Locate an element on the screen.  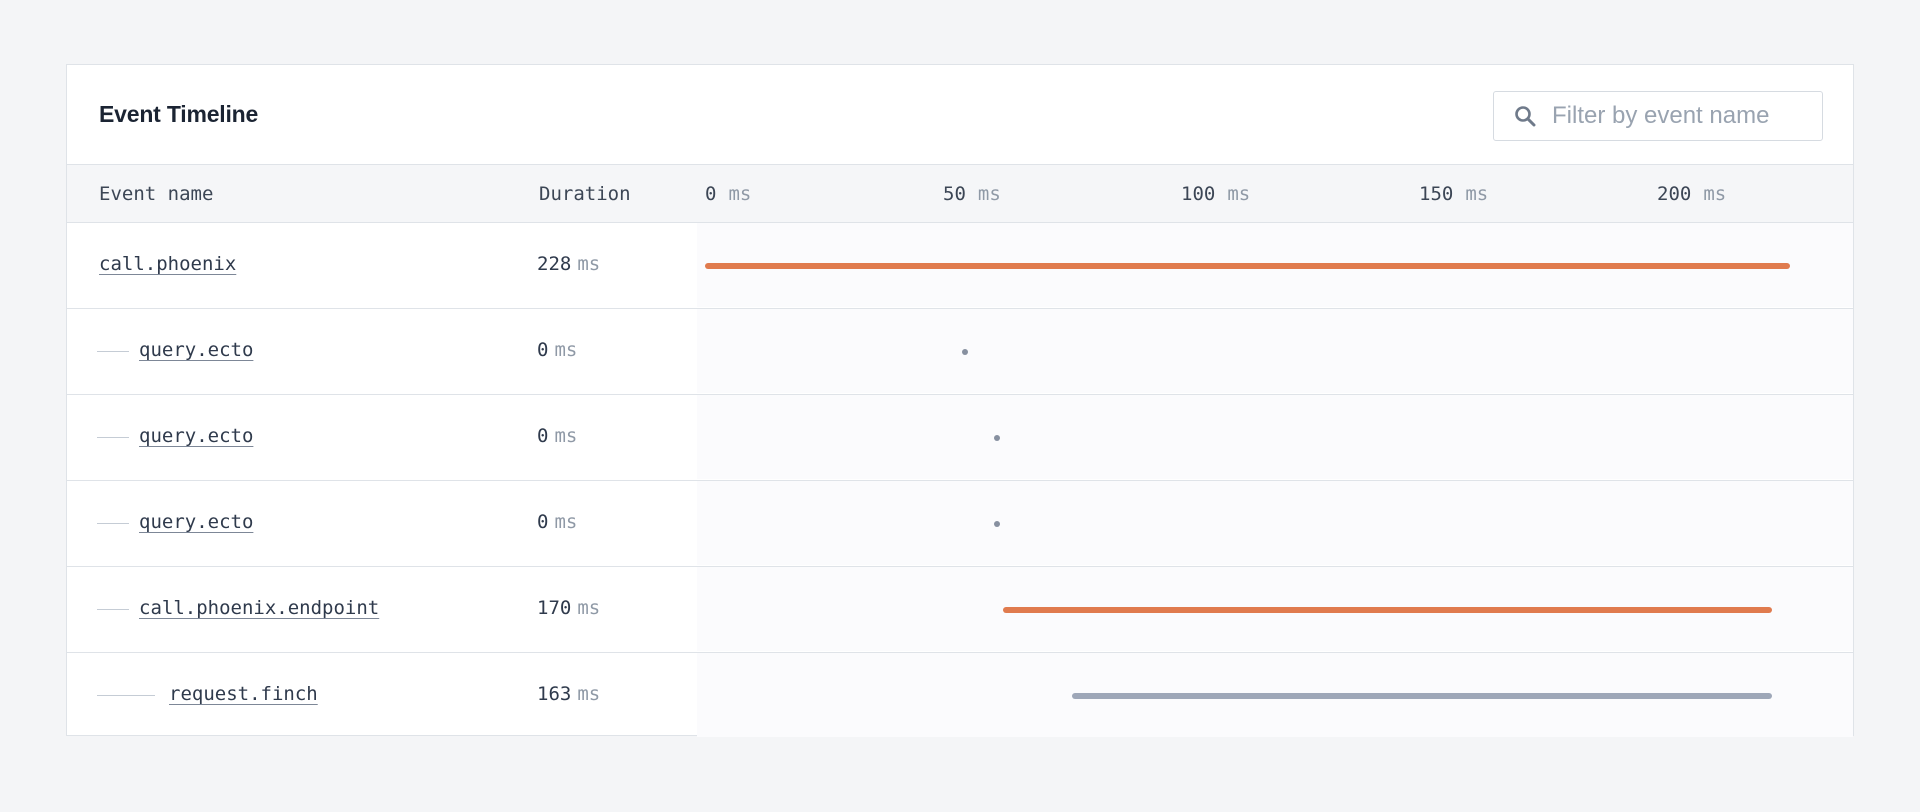
axis-tick-label: 0 ms is located at coordinates (728, 194).